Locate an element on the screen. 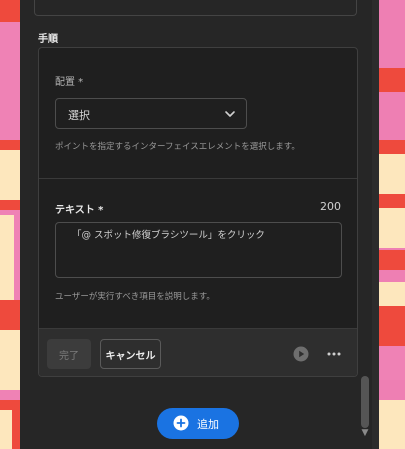 Image resolution: width=405 pixels, height=449 pixels. cancel-button: キャンセル is located at coordinates (130, 354).